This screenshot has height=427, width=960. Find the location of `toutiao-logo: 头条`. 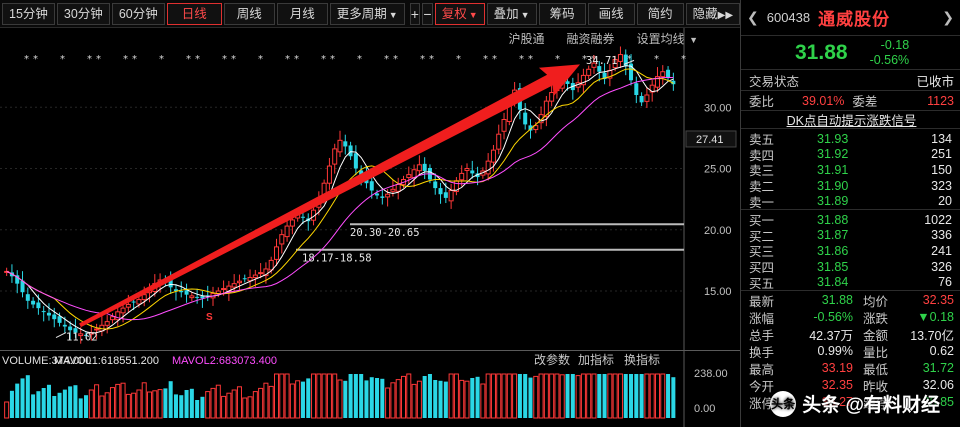

toutiao-logo: 头条 is located at coordinates (783, 403).